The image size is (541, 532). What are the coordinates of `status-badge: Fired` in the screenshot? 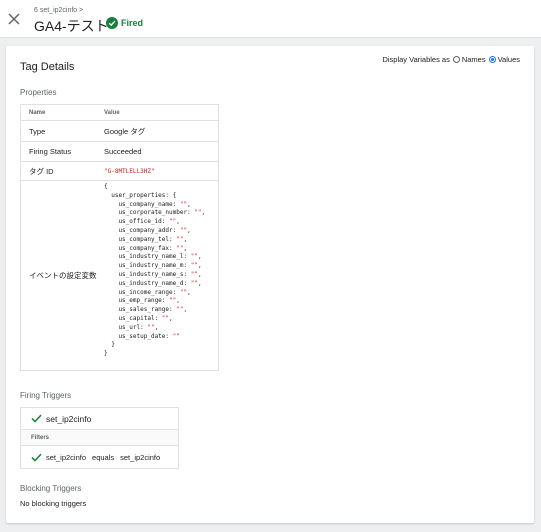 It's located at (124, 23).